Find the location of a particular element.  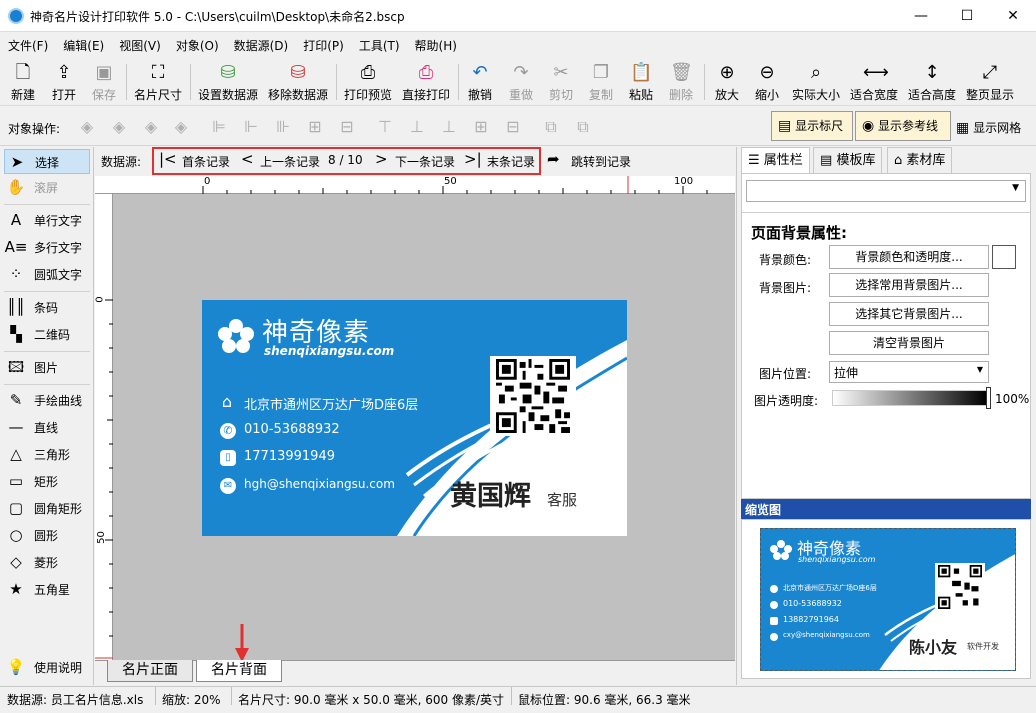

horizontal-ruler: 0 50 100 is located at coordinates (415, 185).